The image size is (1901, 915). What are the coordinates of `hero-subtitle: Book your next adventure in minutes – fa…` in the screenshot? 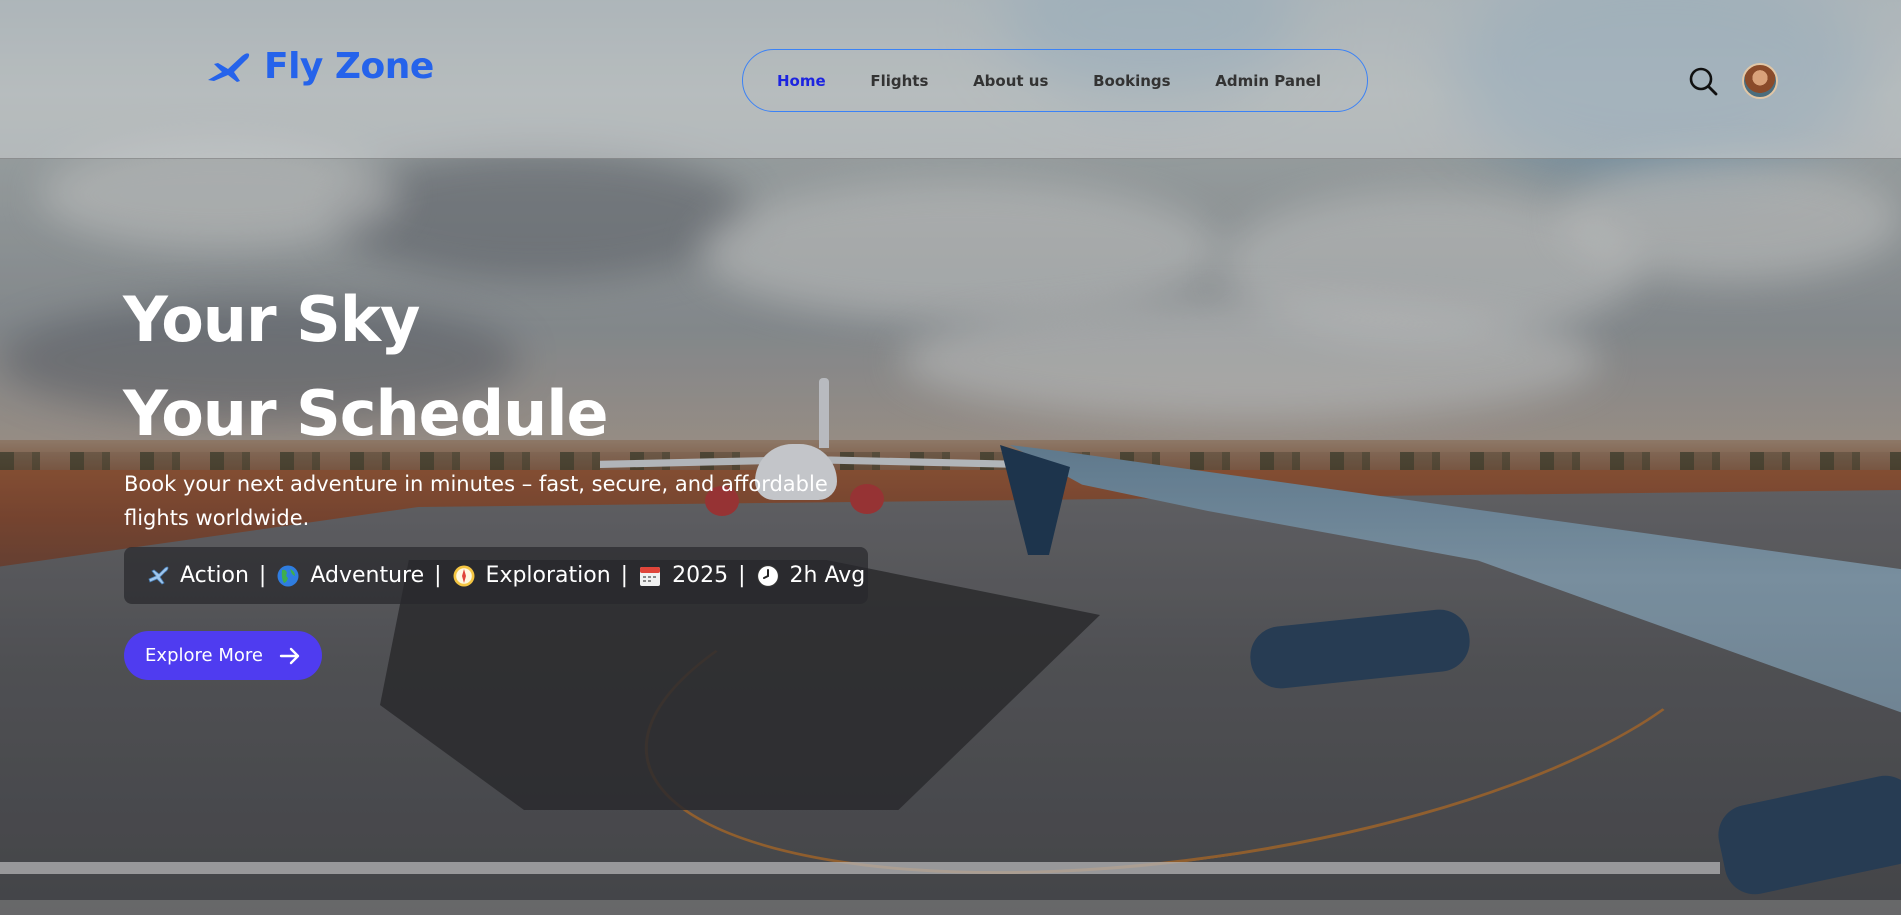 It's located at (476, 501).